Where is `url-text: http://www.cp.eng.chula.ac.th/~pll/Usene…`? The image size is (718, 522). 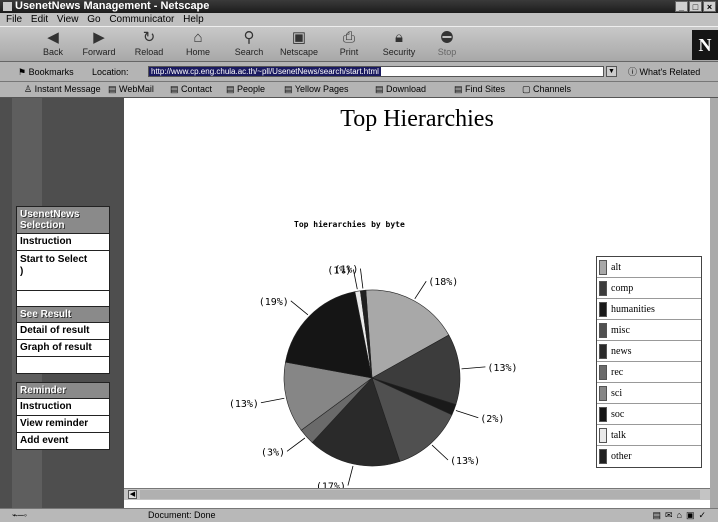 url-text: http://www.cp.eng.chula.ac.th/~pll/Usene… is located at coordinates (265, 71).